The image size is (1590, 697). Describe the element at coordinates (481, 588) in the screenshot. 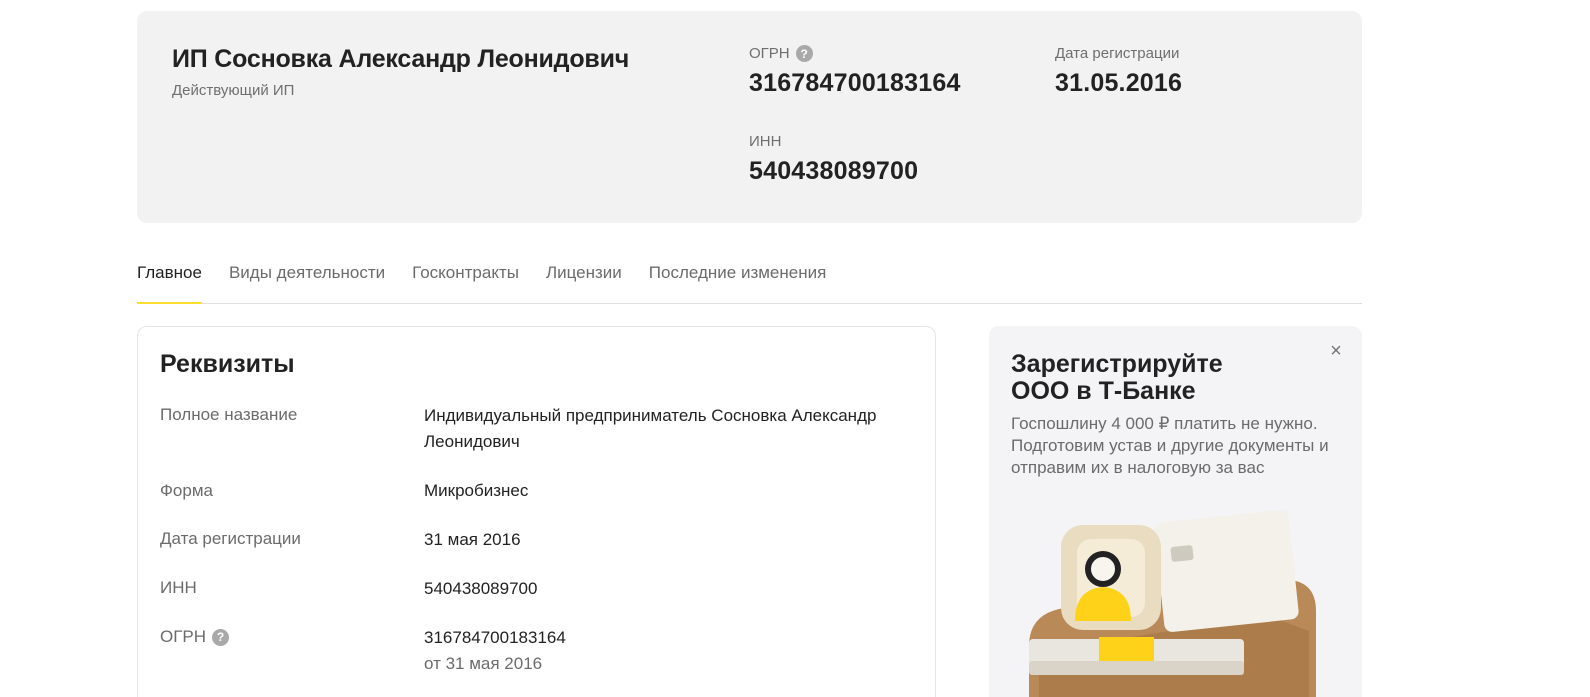

I see `inn-row-value: 540438089700` at that location.